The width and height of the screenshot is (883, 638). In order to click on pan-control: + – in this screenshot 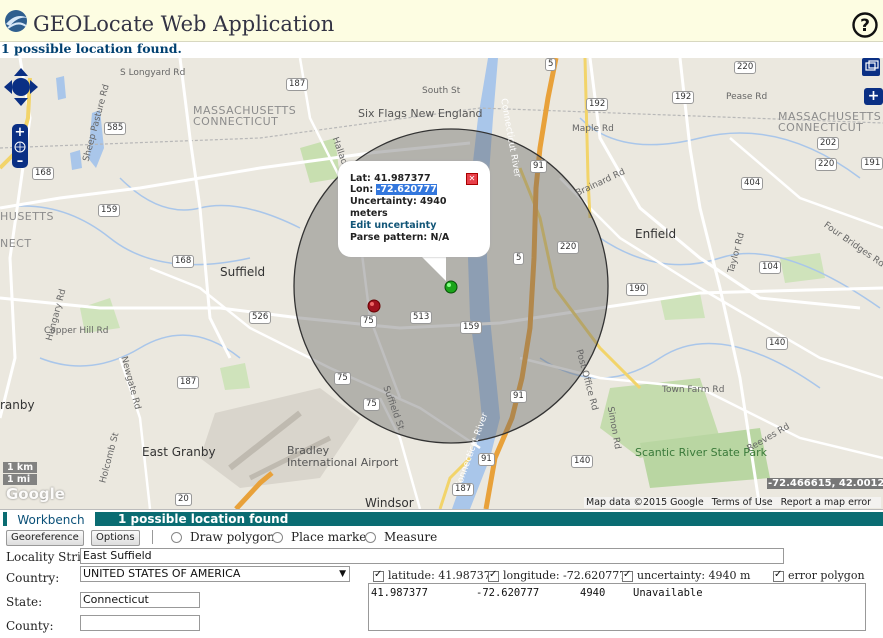, I will do `click(21, 118)`.